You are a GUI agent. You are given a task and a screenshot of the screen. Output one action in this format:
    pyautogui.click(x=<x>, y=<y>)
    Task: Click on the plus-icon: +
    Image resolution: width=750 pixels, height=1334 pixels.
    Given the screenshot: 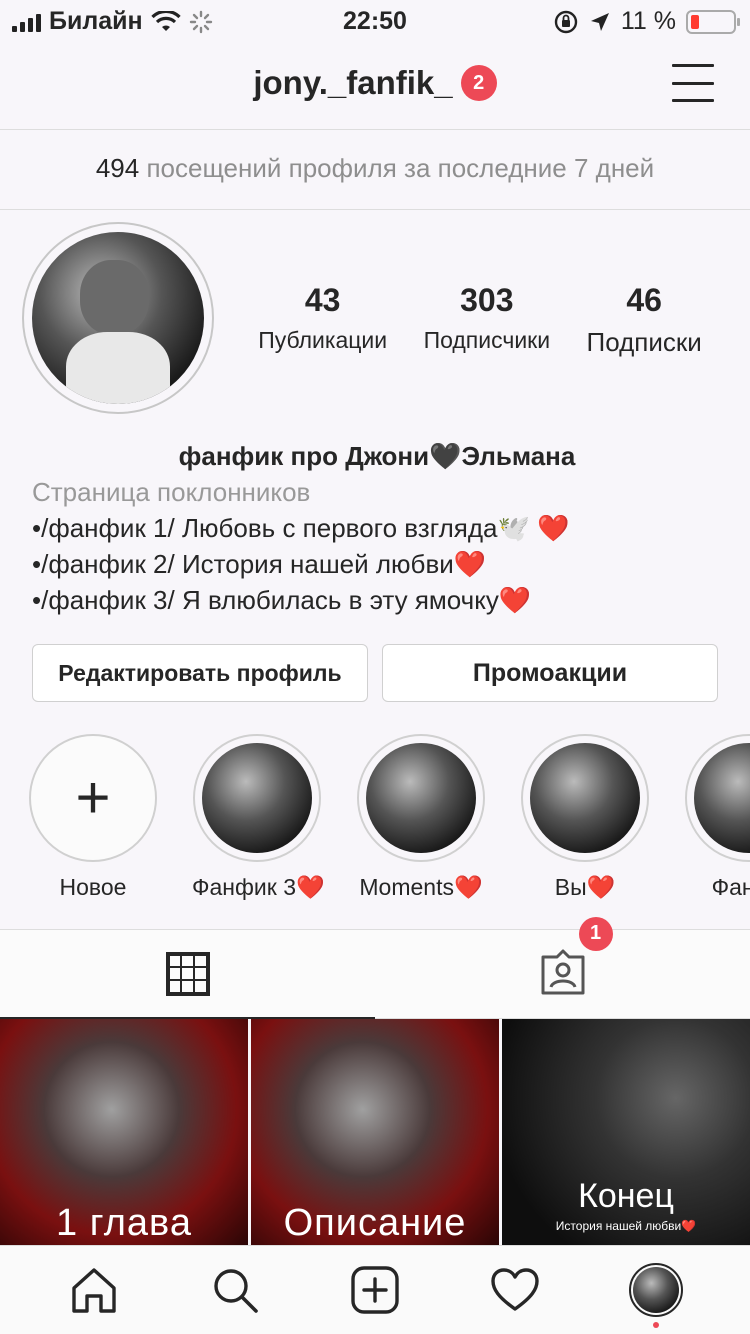 What is the action you would take?
    pyautogui.click(x=93, y=797)
    